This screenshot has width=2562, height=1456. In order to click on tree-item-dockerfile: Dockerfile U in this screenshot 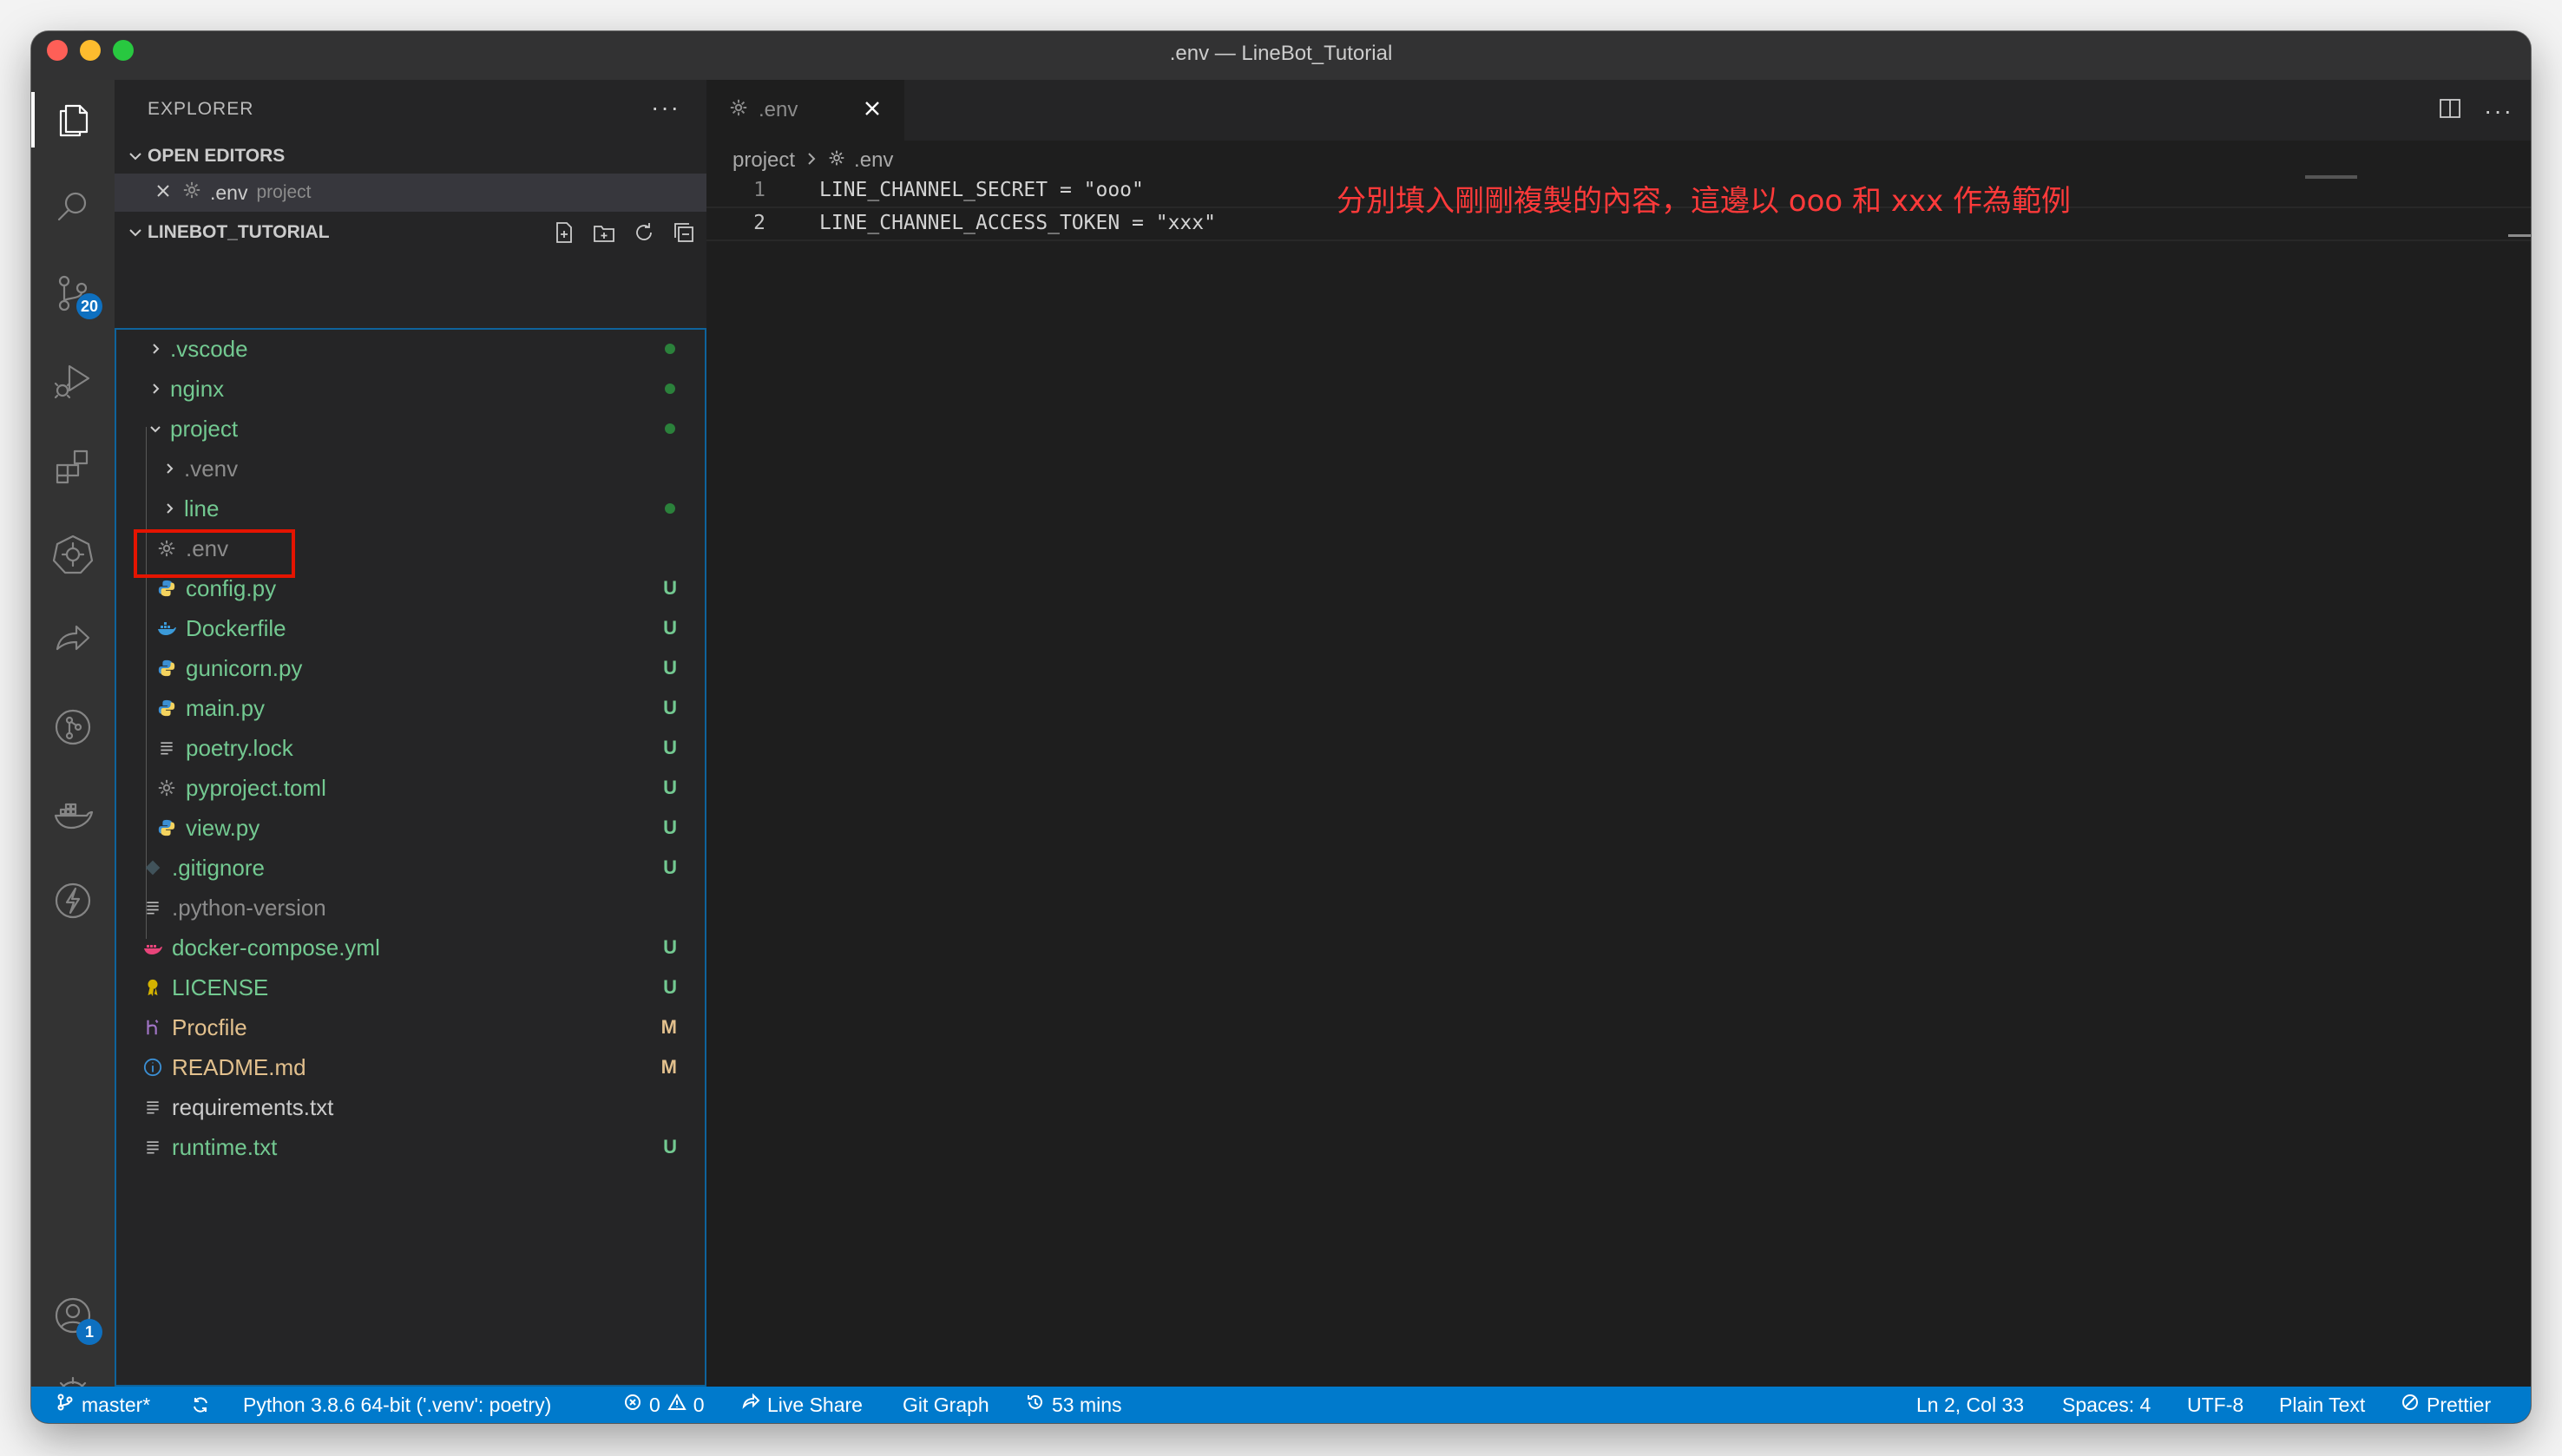, I will do `click(410, 628)`.